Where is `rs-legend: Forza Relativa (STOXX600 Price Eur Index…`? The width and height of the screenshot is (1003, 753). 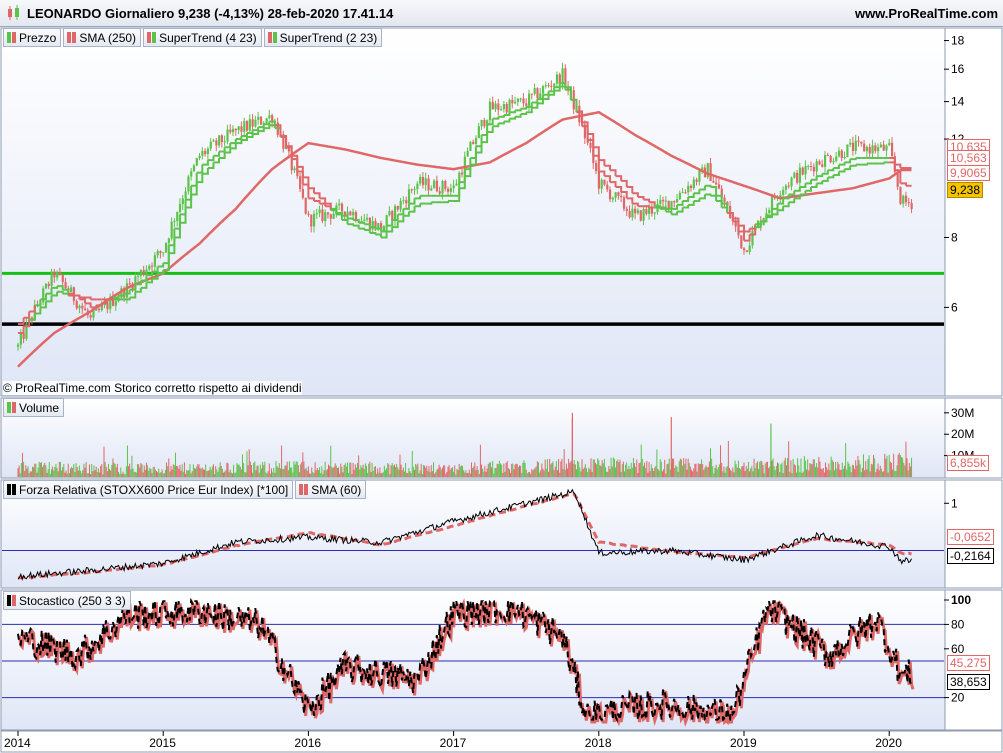 rs-legend: Forza Relativa (STOXX600 Price Eur Index… is located at coordinates (185, 489).